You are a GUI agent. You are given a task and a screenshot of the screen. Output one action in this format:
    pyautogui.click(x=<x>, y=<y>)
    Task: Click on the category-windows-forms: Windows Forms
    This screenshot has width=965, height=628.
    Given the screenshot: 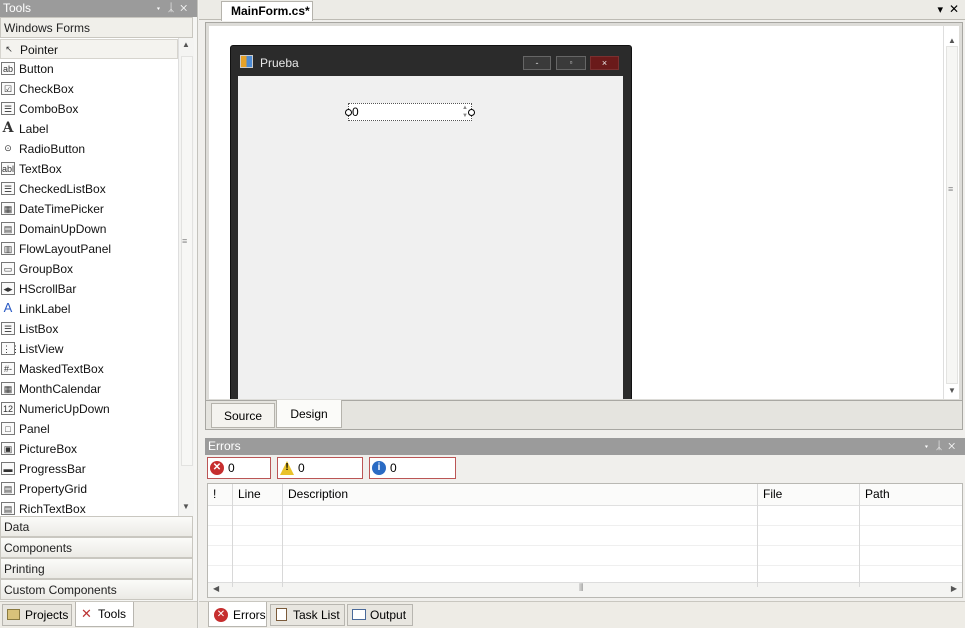 What is the action you would take?
    pyautogui.click(x=96, y=27)
    